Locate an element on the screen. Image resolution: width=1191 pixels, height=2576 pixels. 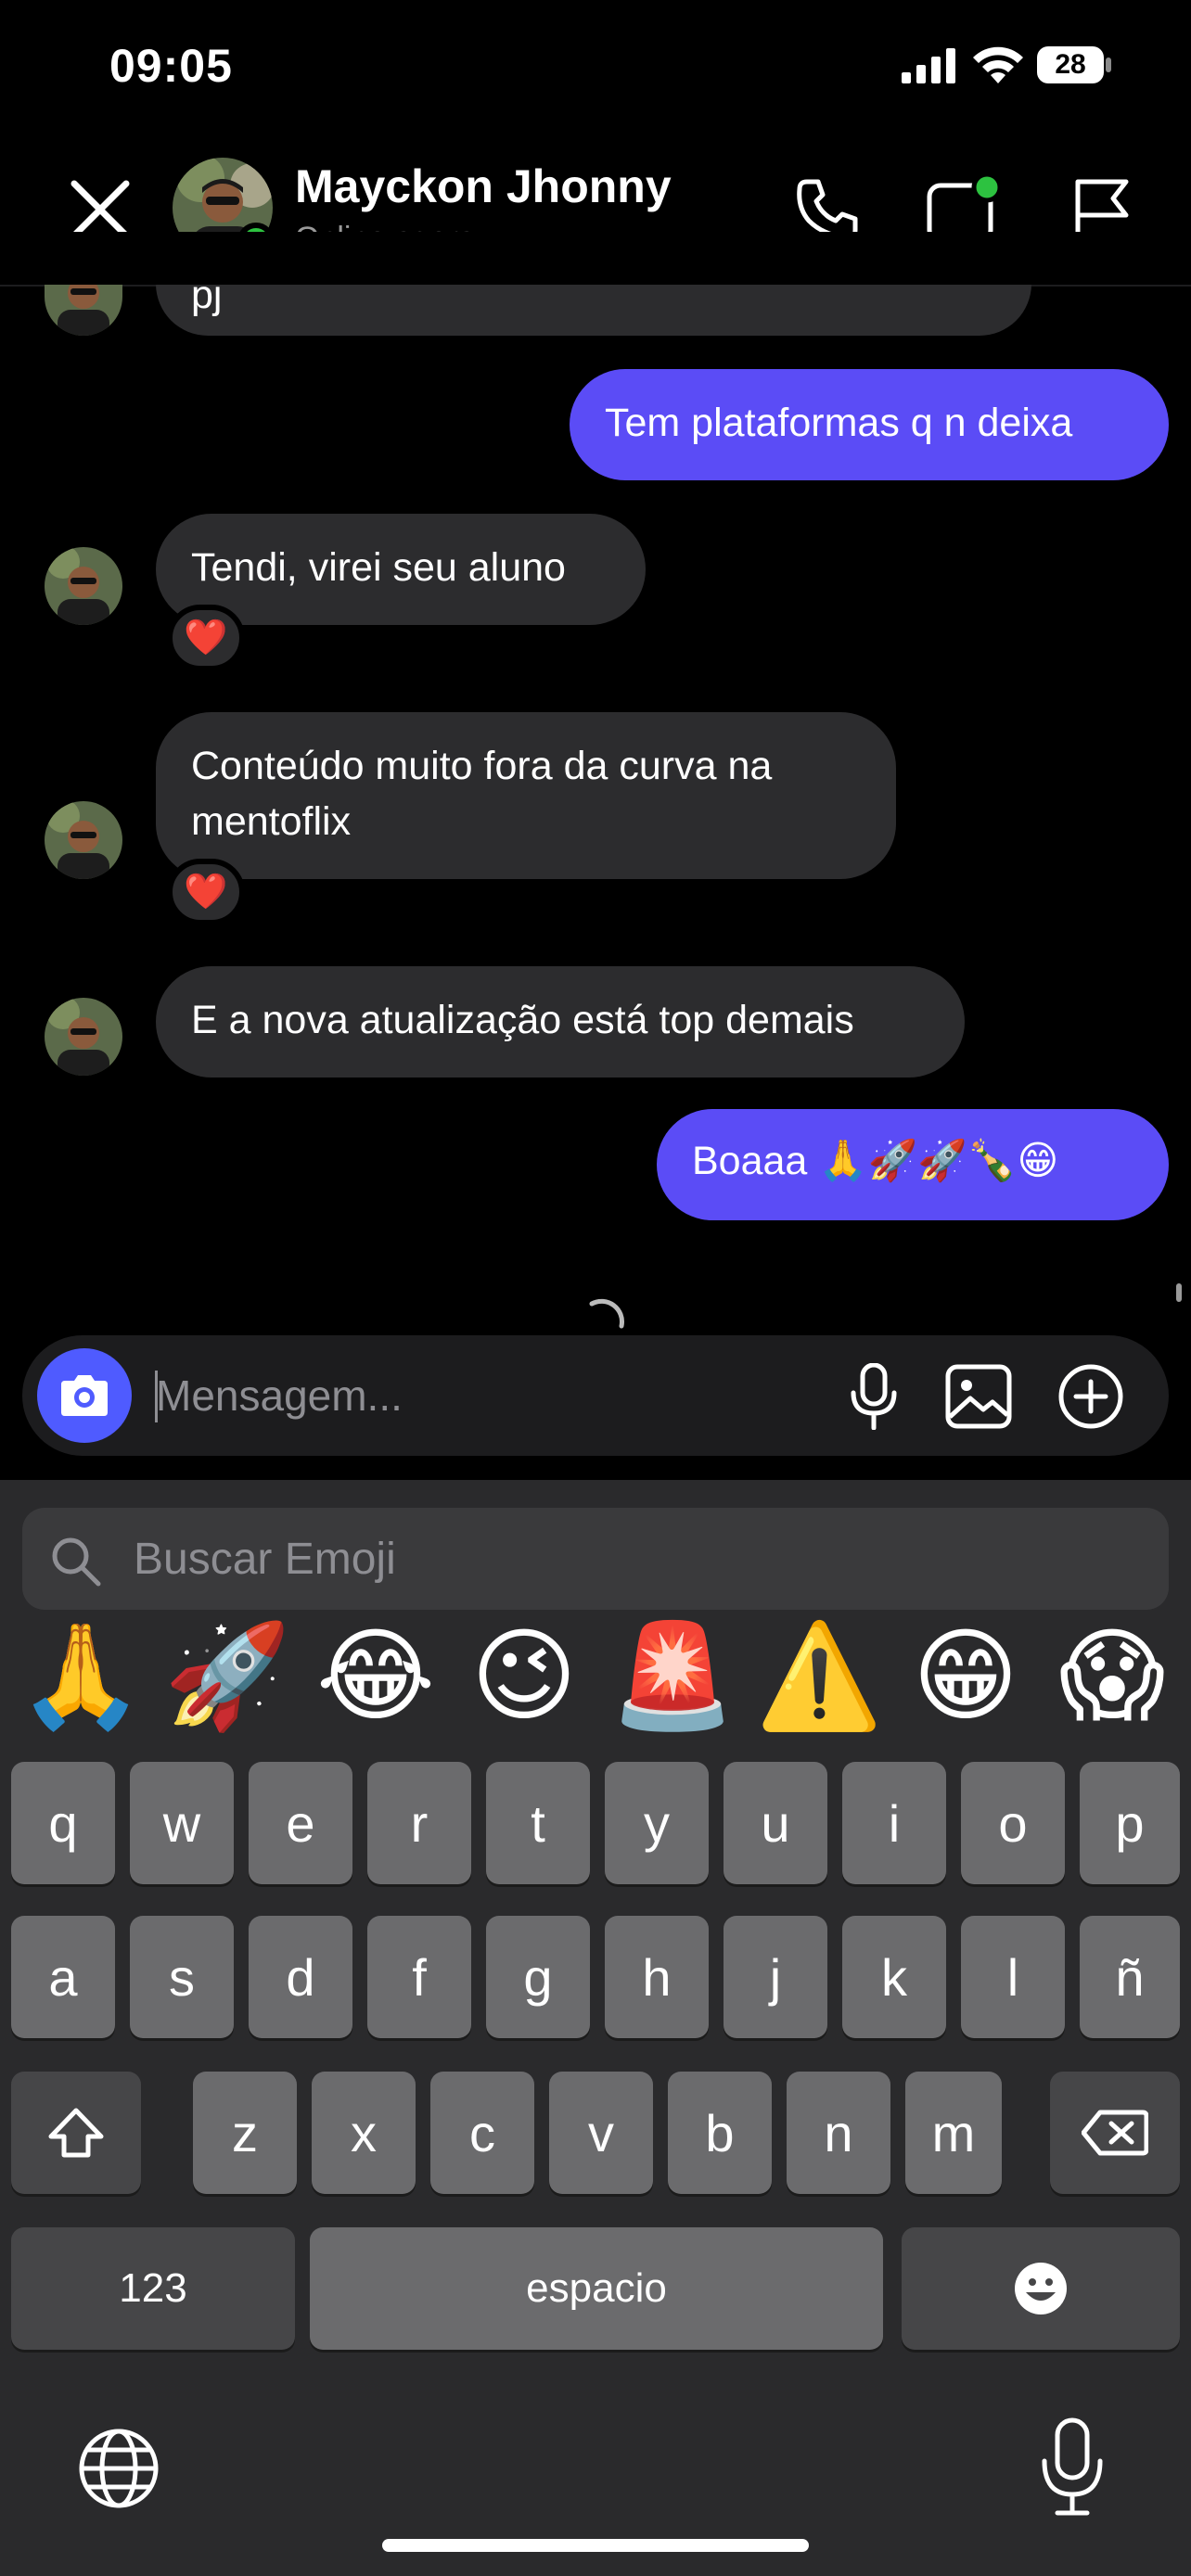
key-n: n is located at coordinates (838, 2133).